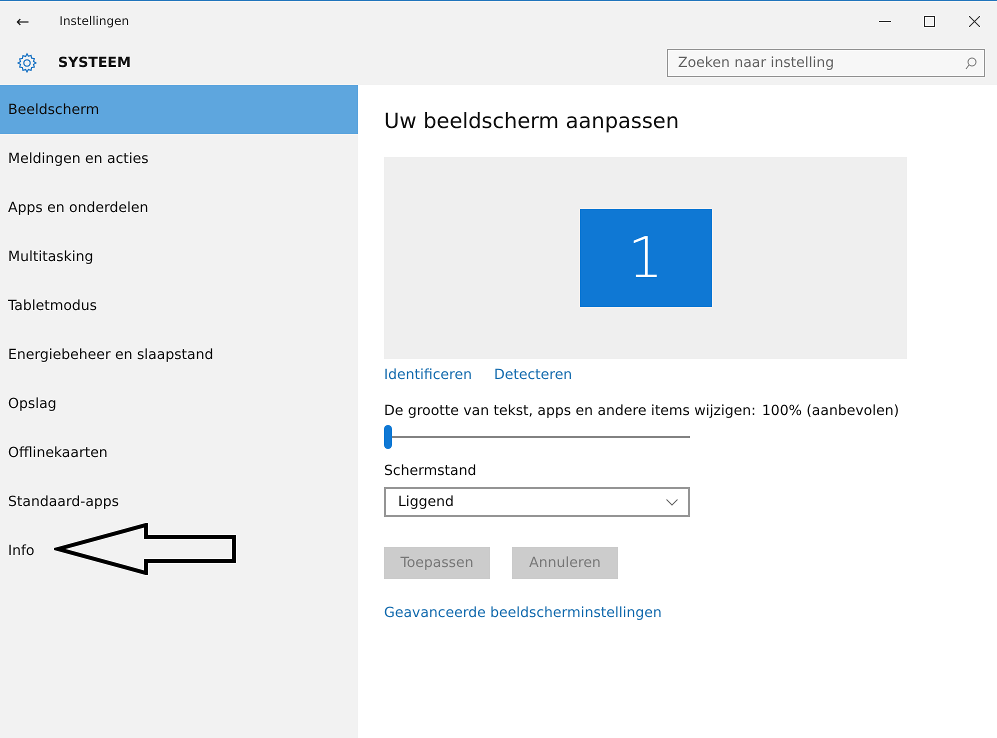 The width and height of the screenshot is (997, 738). What do you see at coordinates (974, 21) in the screenshot?
I see `close-icon` at bounding box center [974, 21].